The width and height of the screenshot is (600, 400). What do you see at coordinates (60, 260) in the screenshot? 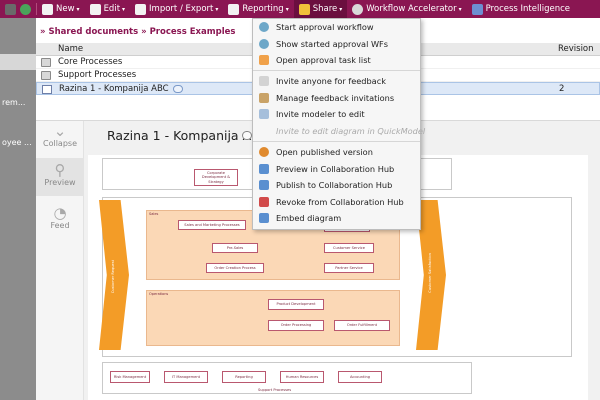
I see `preview-side-tabs: ⌄ Collapse ⚲ Preview ◔ Feed` at bounding box center [60, 260].